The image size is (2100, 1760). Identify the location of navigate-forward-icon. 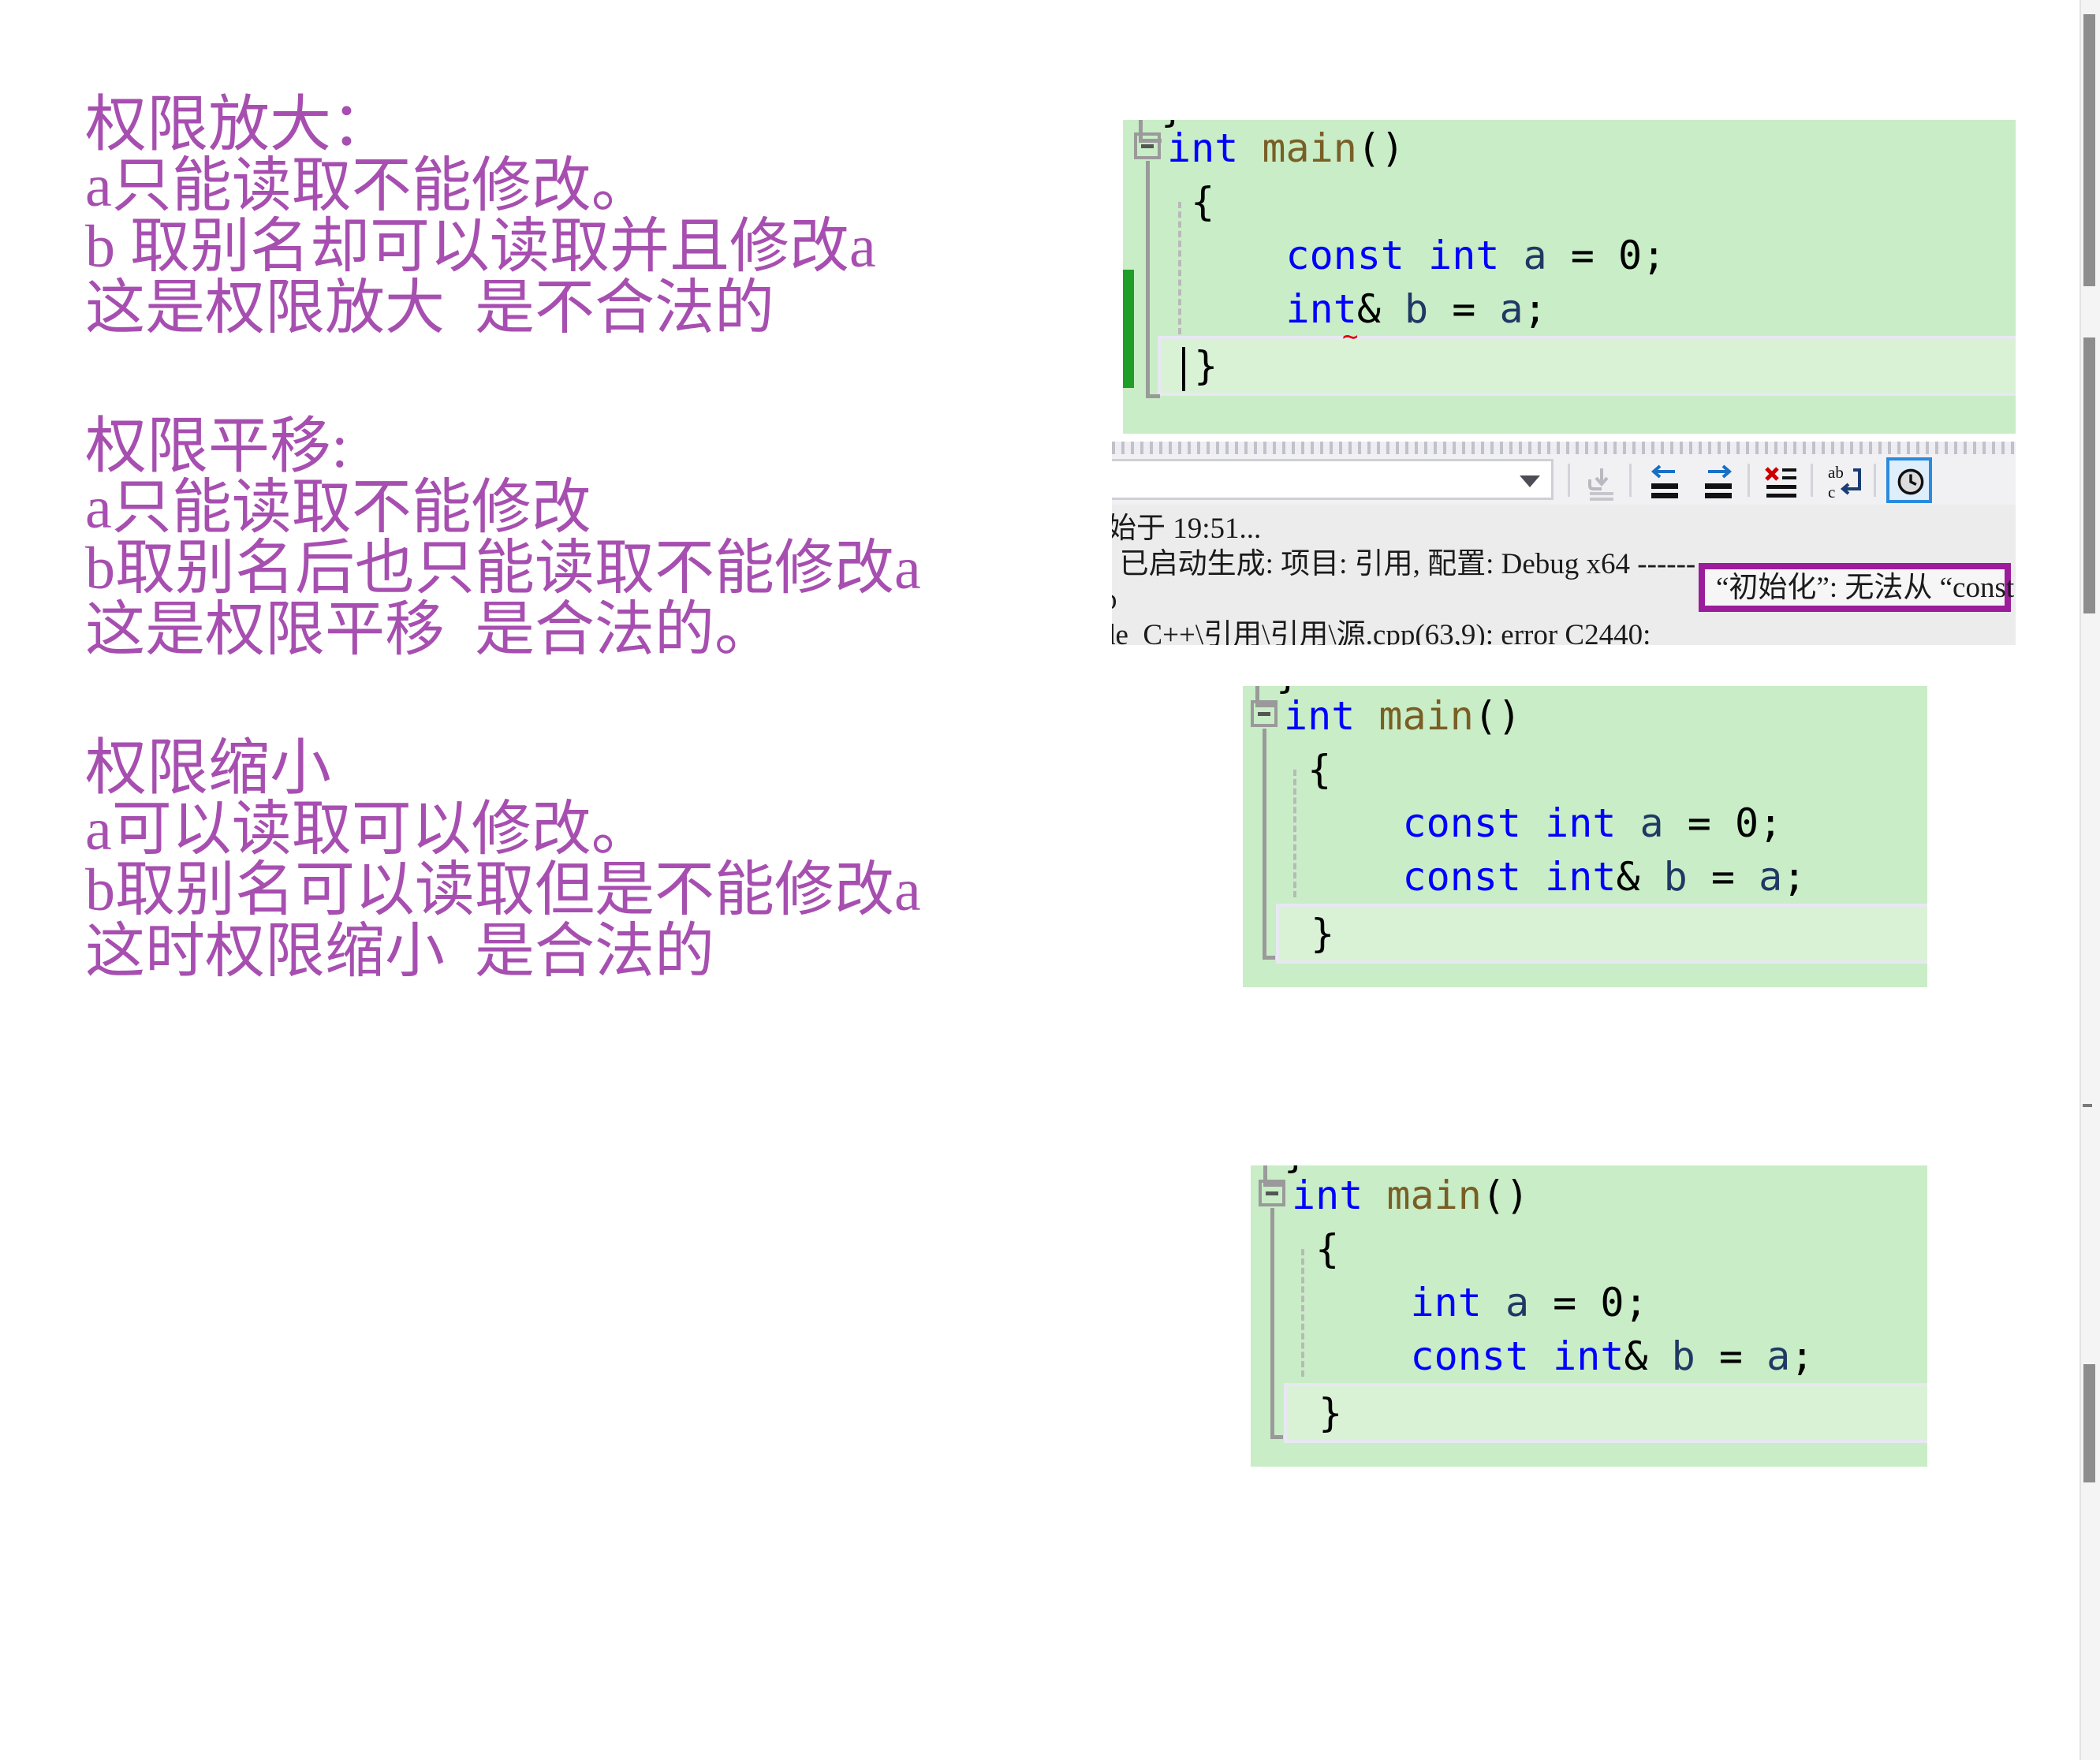
(1718, 482).